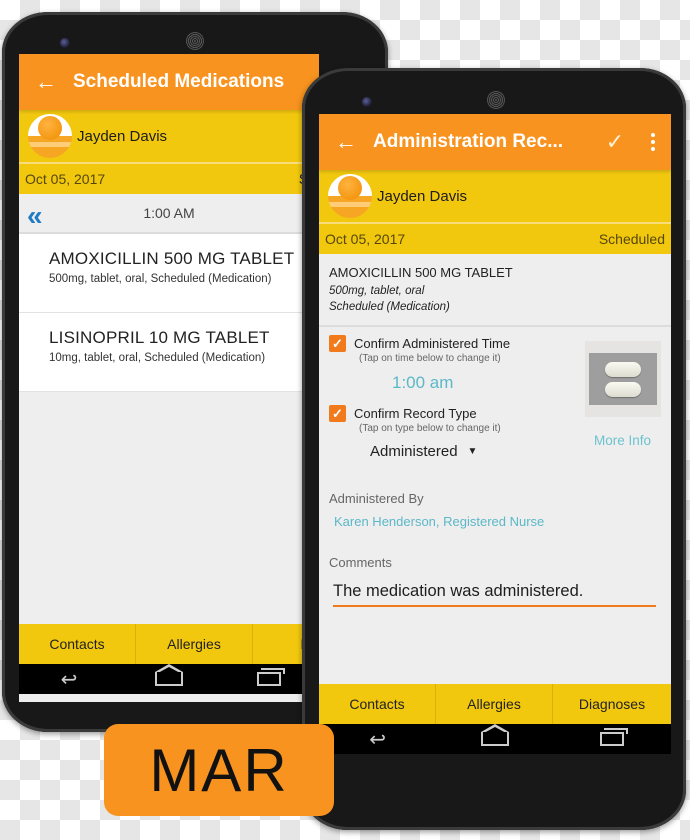  What do you see at coordinates (219, 770) in the screenshot?
I see `mar-badge: MAR` at bounding box center [219, 770].